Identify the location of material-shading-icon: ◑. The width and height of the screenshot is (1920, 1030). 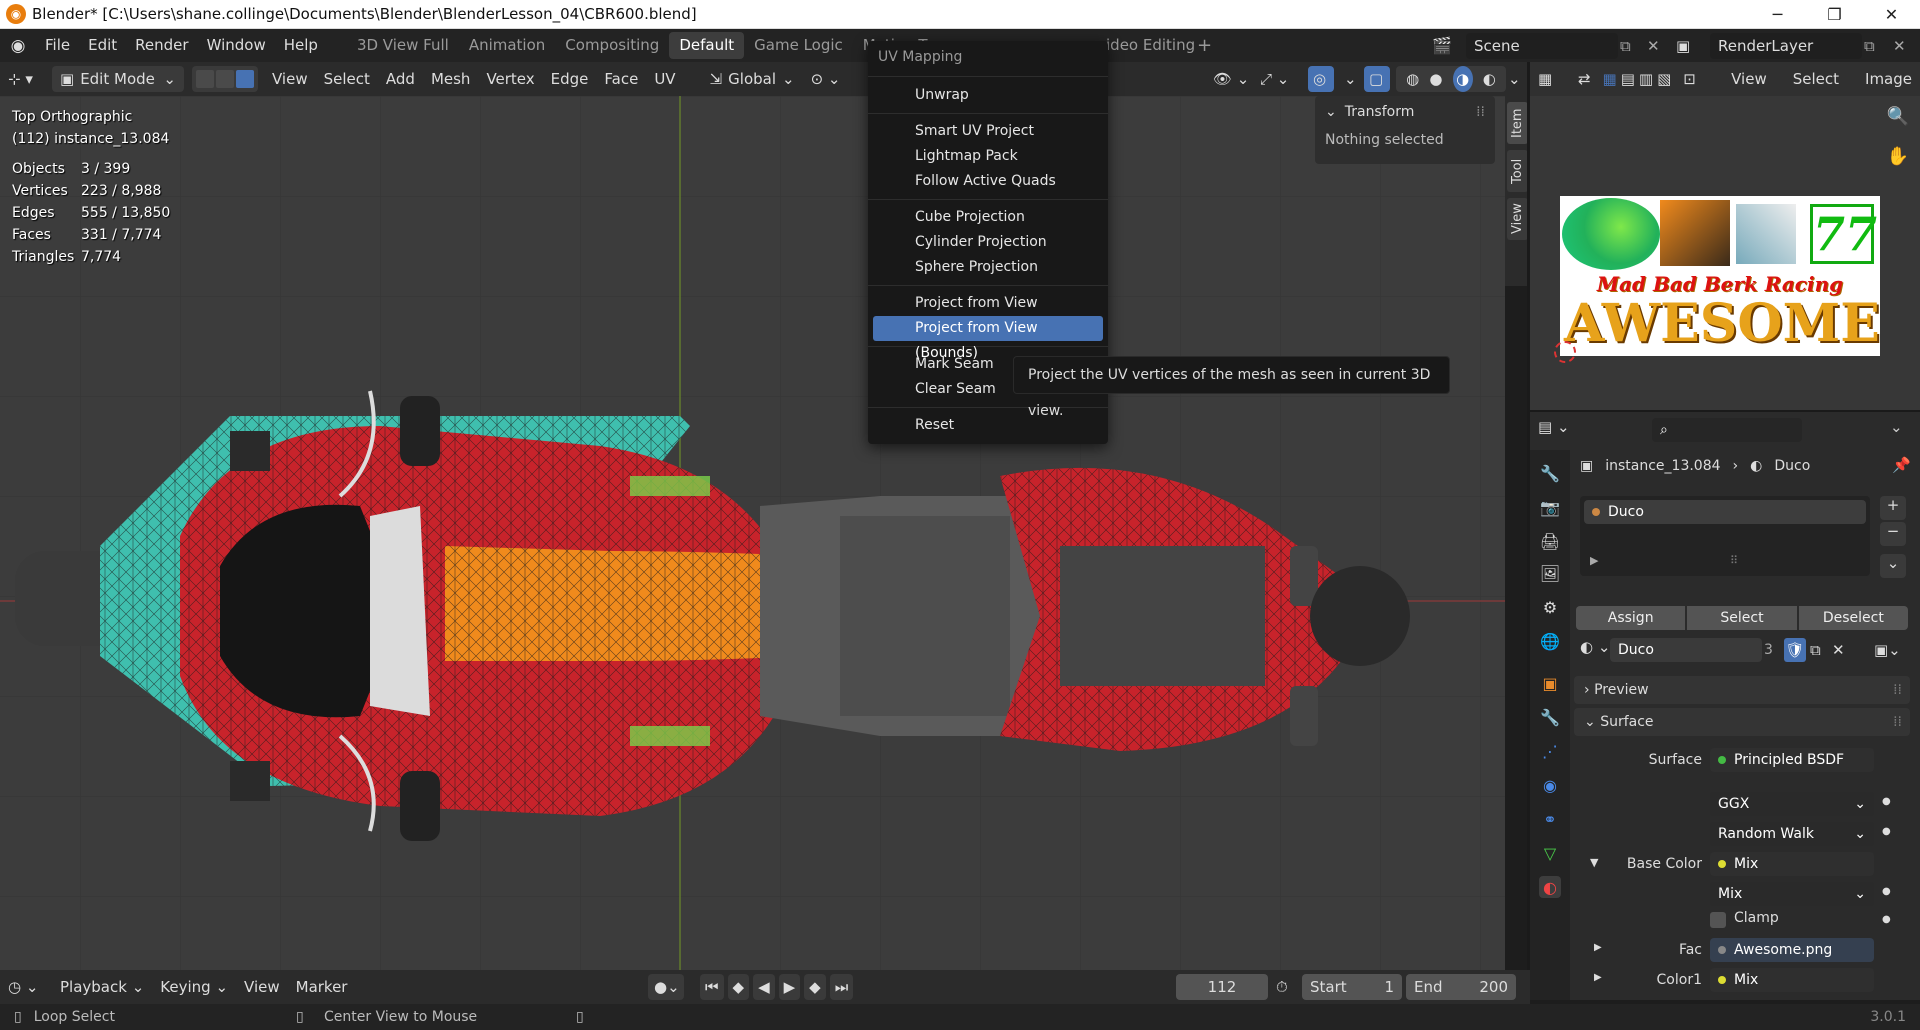
(1462, 79).